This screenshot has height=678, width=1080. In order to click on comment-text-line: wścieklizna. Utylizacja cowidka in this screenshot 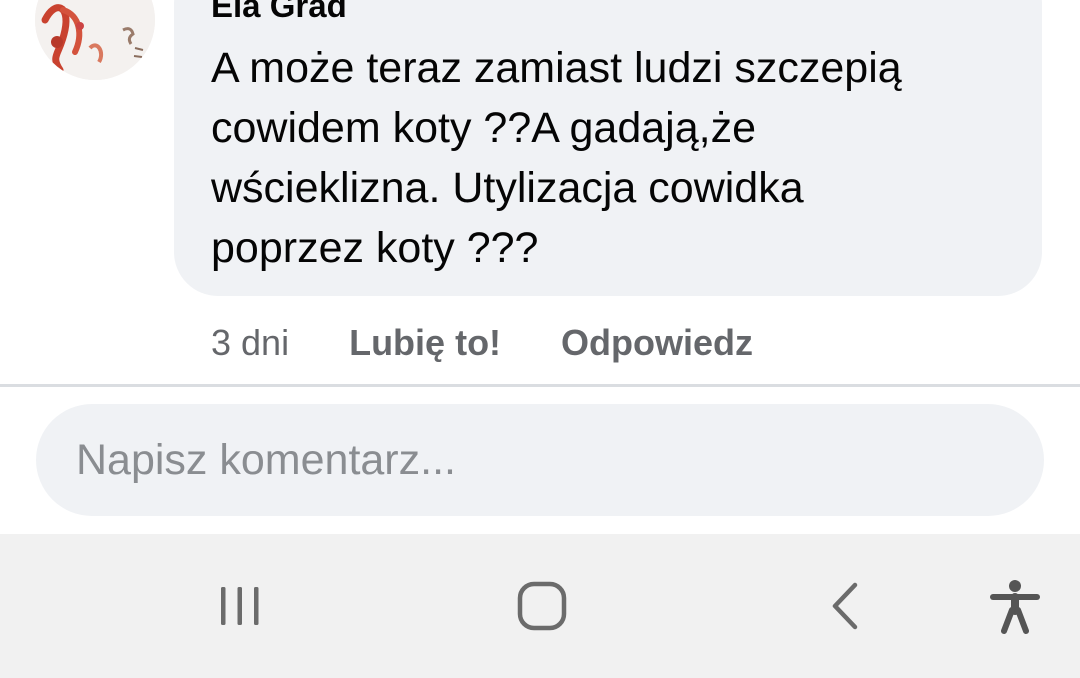, I will do `click(507, 188)`.